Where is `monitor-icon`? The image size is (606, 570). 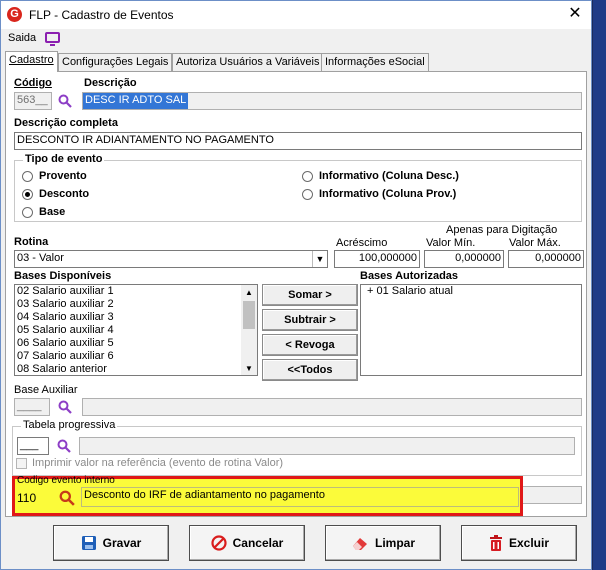 monitor-icon is located at coordinates (52, 39).